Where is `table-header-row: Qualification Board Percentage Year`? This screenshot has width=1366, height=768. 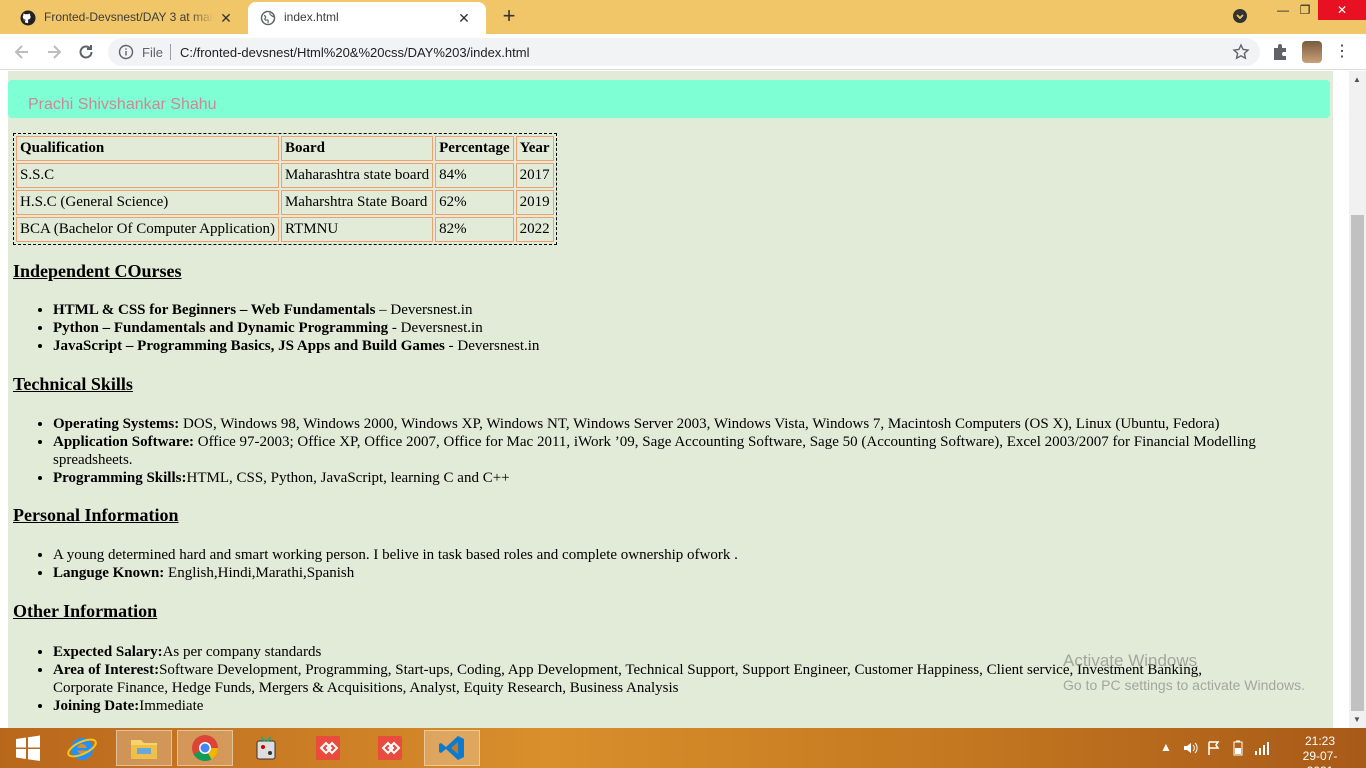 table-header-row: Qualification Board Percentage Year is located at coordinates (285, 148).